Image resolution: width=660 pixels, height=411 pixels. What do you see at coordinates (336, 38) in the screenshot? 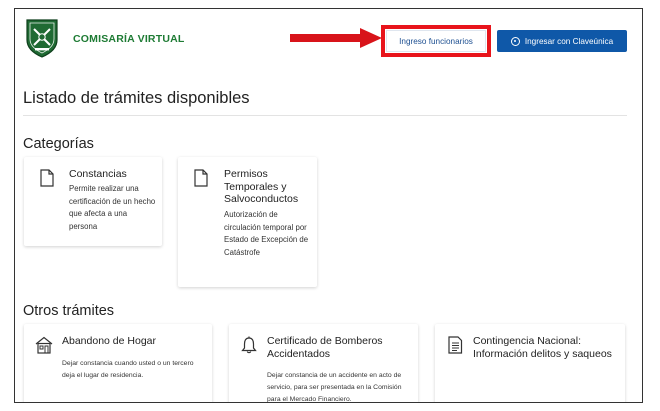
I see `red-arrow-annotation` at bounding box center [336, 38].